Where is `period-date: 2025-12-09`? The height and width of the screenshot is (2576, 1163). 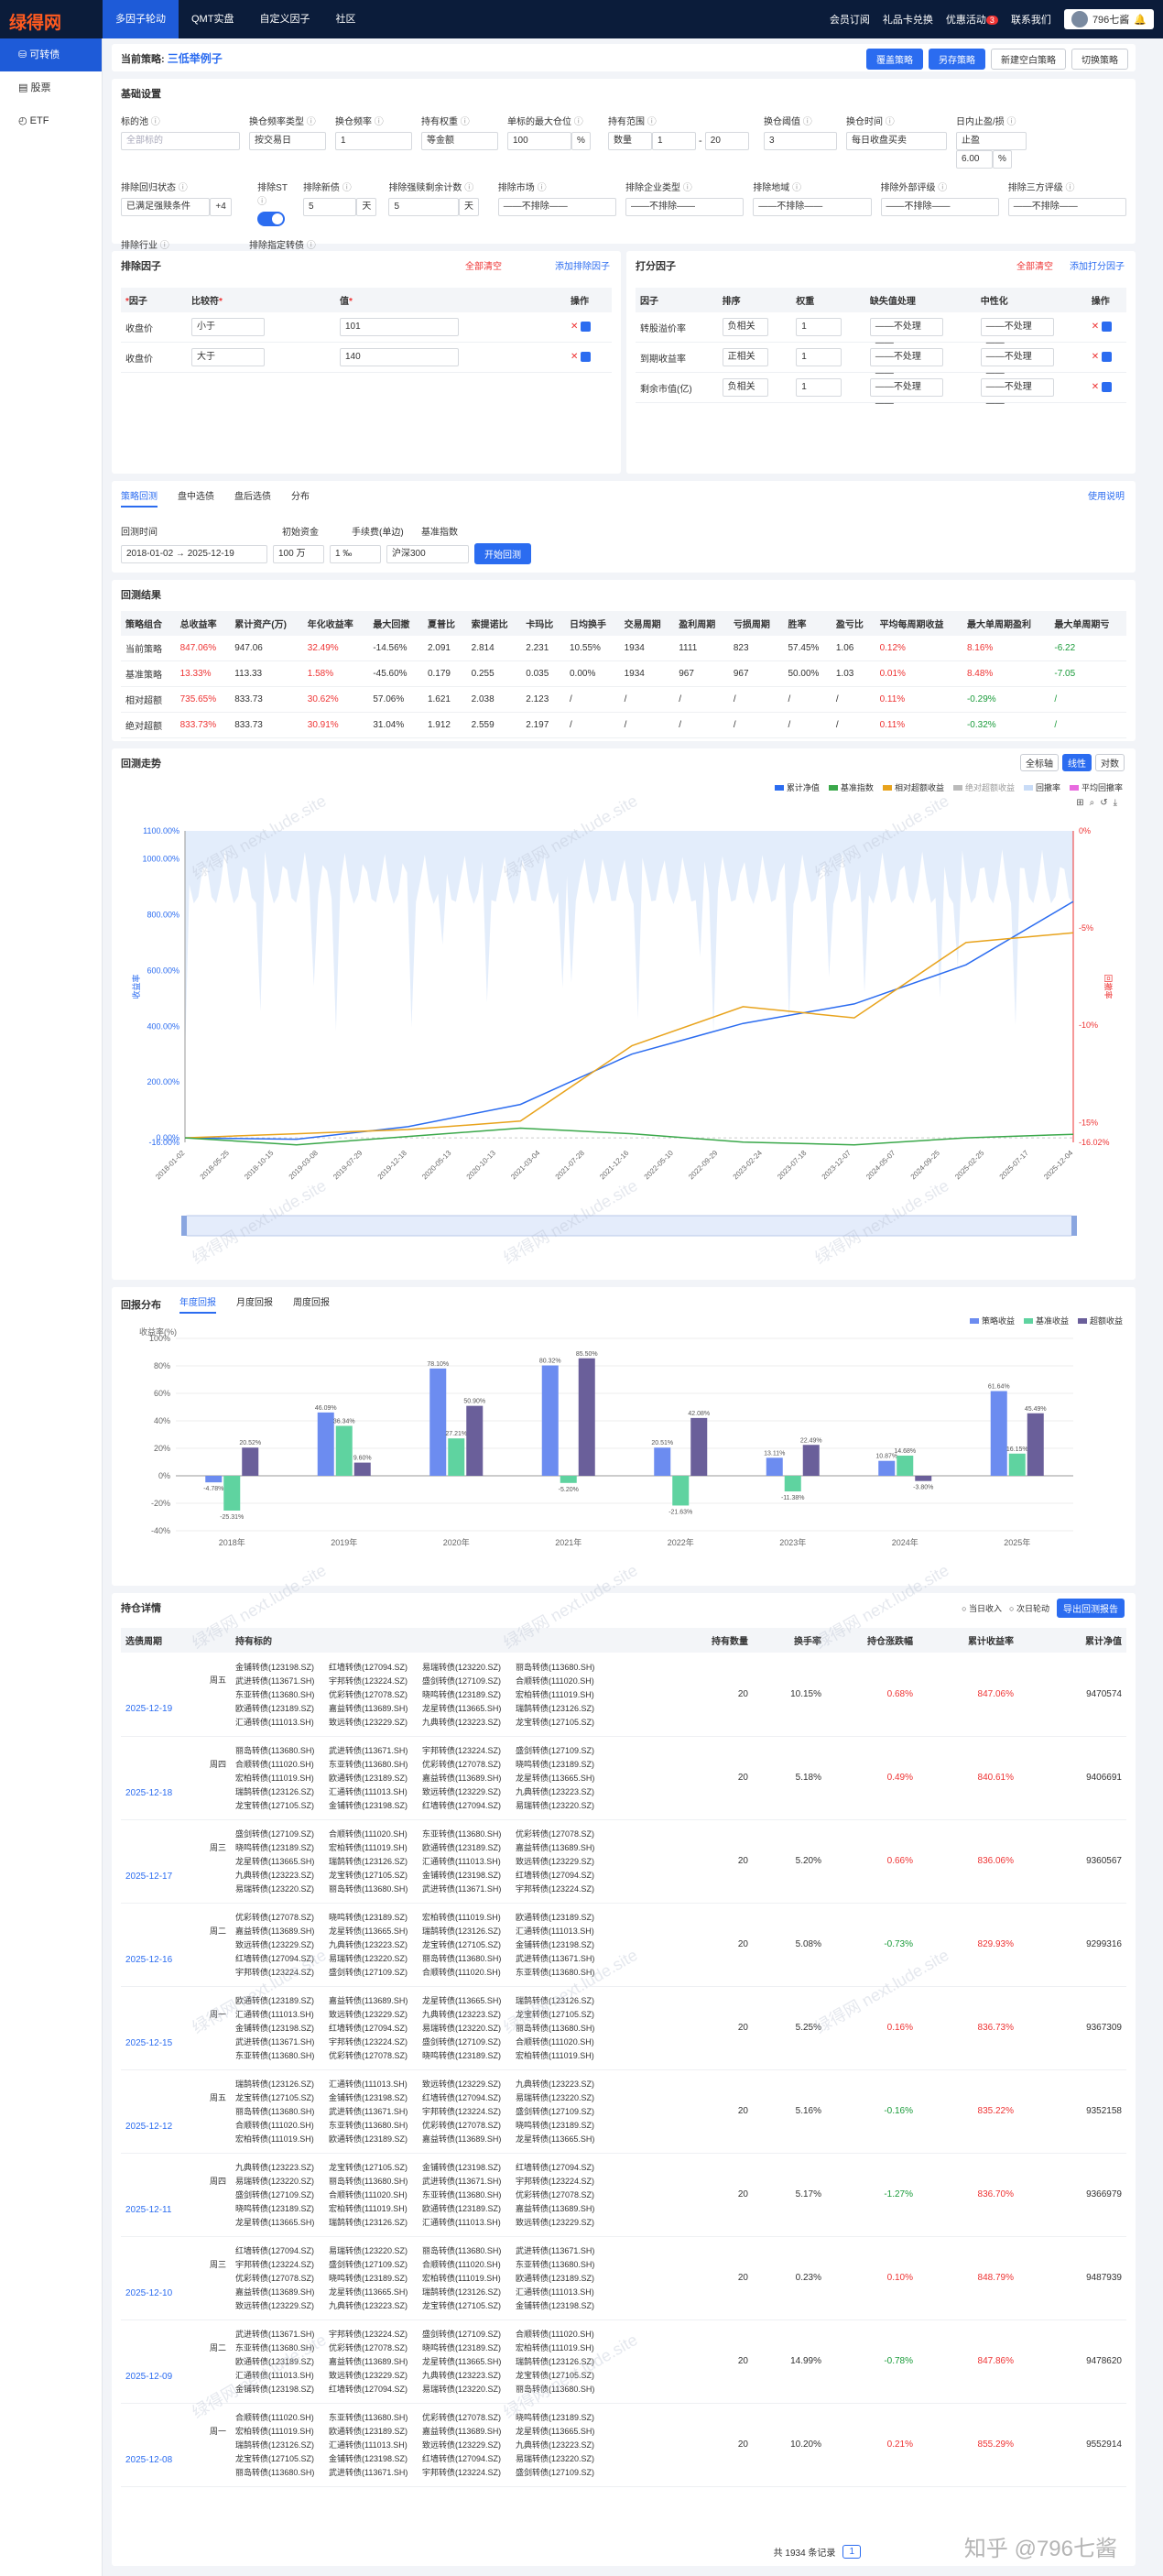
period-date: 2025-12-09 is located at coordinates (176, 2377).